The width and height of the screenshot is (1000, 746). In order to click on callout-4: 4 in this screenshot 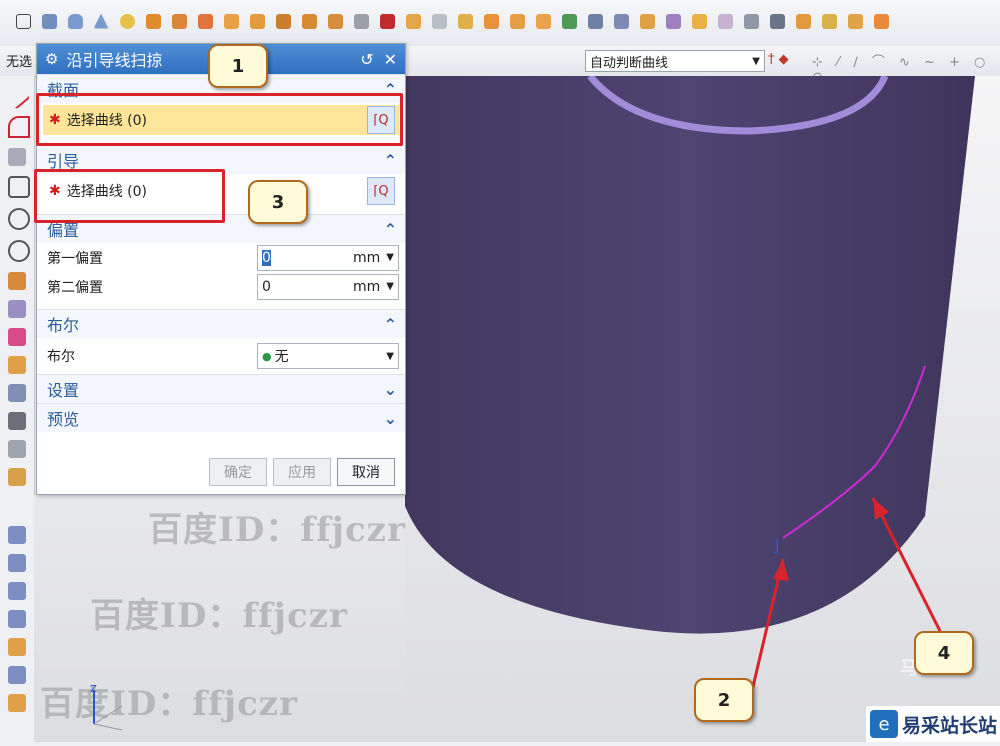, I will do `click(944, 653)`.